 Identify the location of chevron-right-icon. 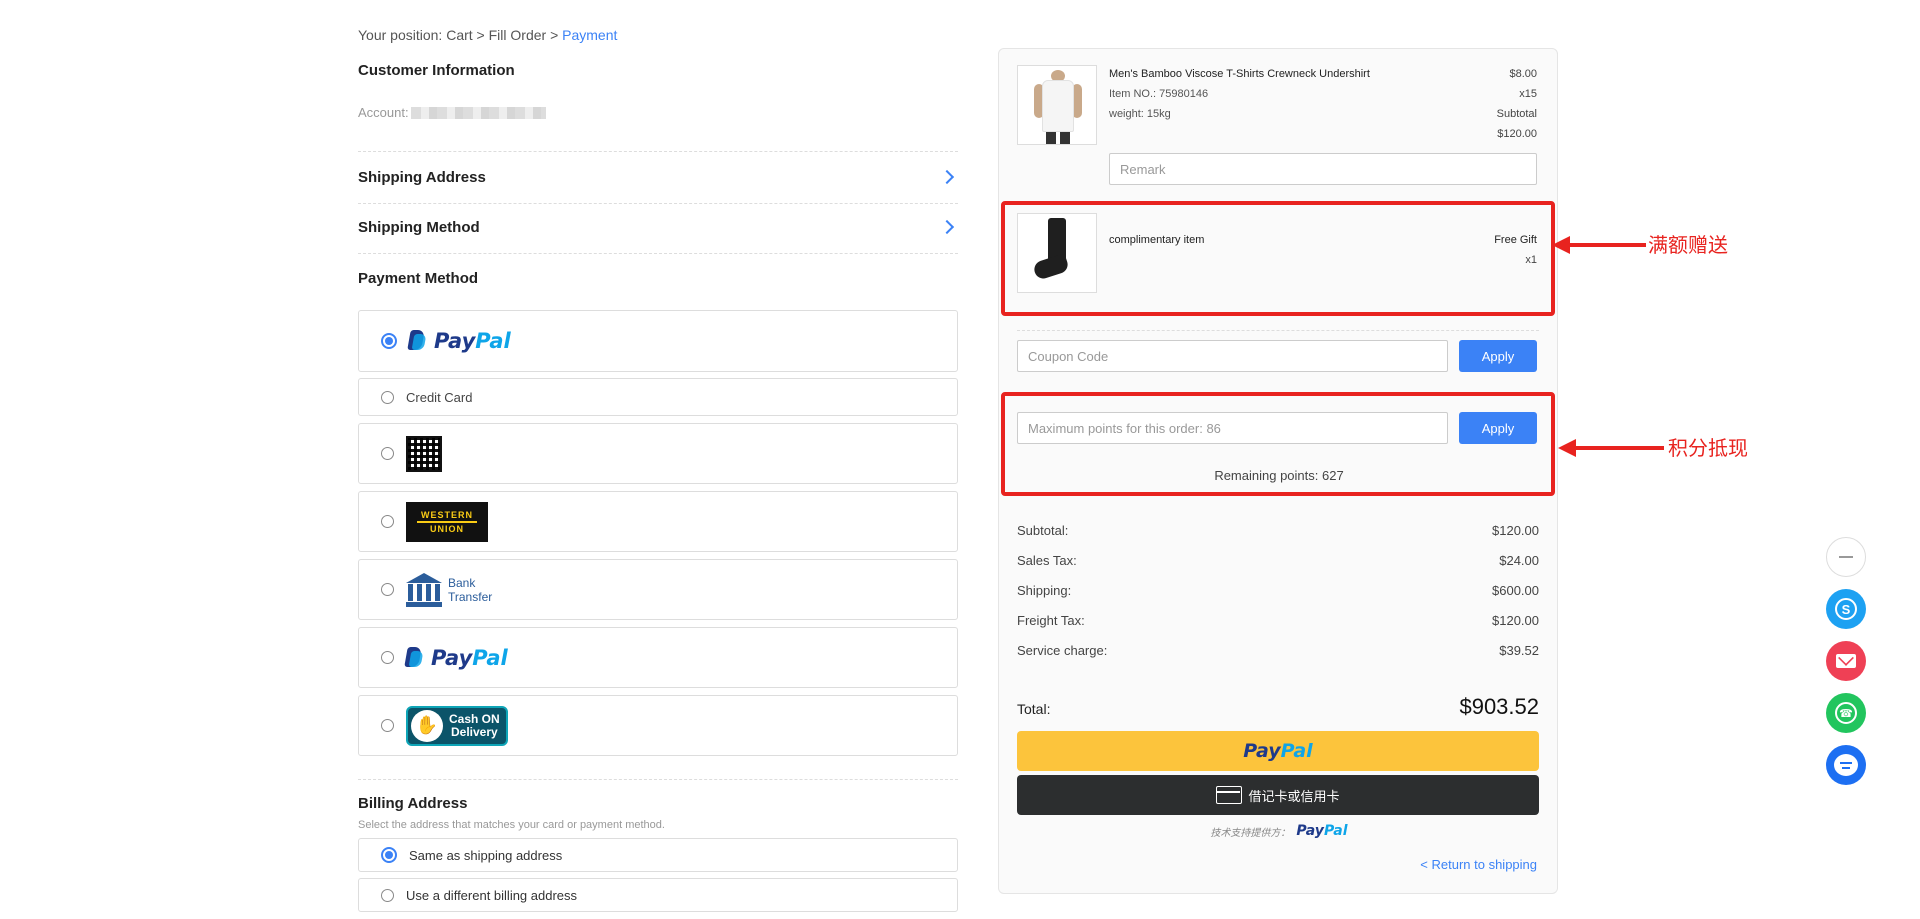
(947, 177).